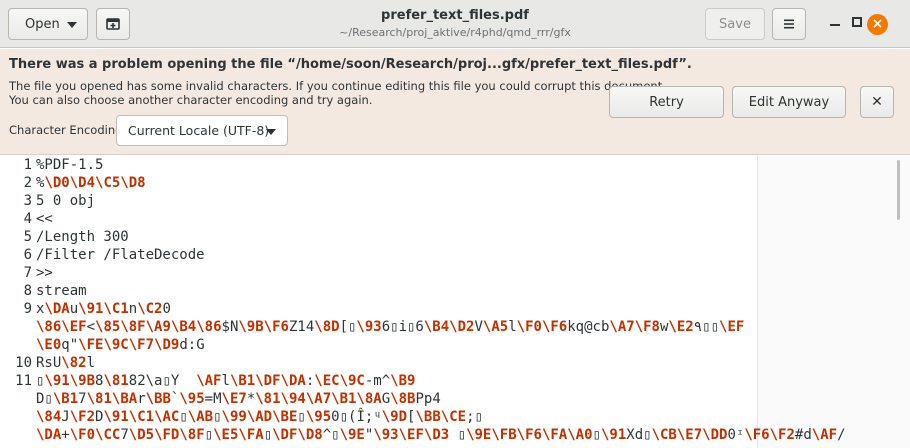 The height and width of the screenshot is (448, 910). I want to click on code-line: RsU\82l, so click(66, 363).